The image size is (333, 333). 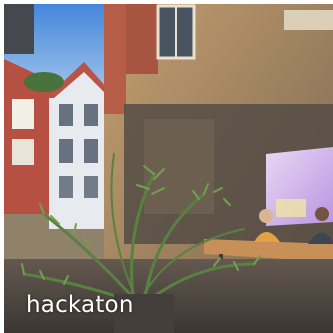 I want to click on caption: hackaton, so click(x=80, y=305).